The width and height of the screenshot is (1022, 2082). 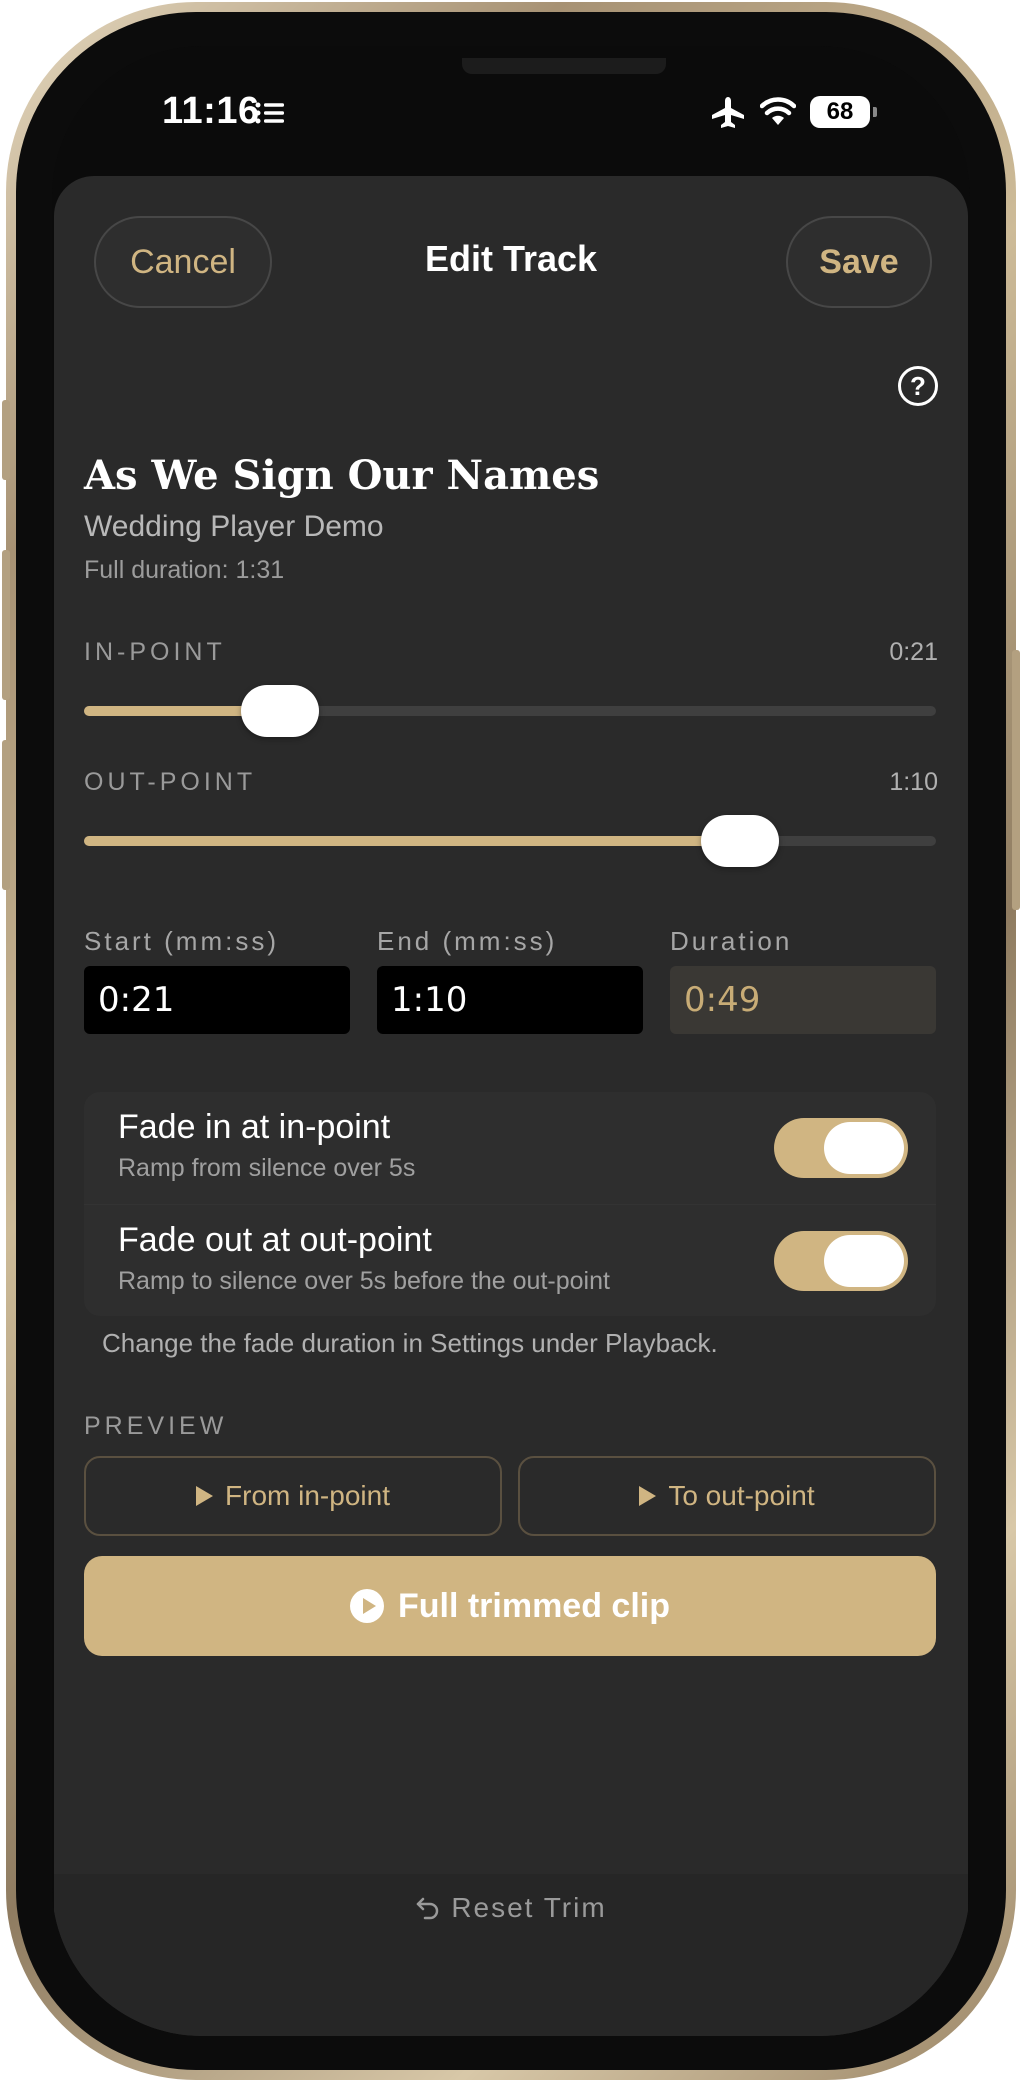 What do you see at coordinates (412, 841) in the screenshot?
I see `out-point-slider-fill` at bounding box center [412, 841].